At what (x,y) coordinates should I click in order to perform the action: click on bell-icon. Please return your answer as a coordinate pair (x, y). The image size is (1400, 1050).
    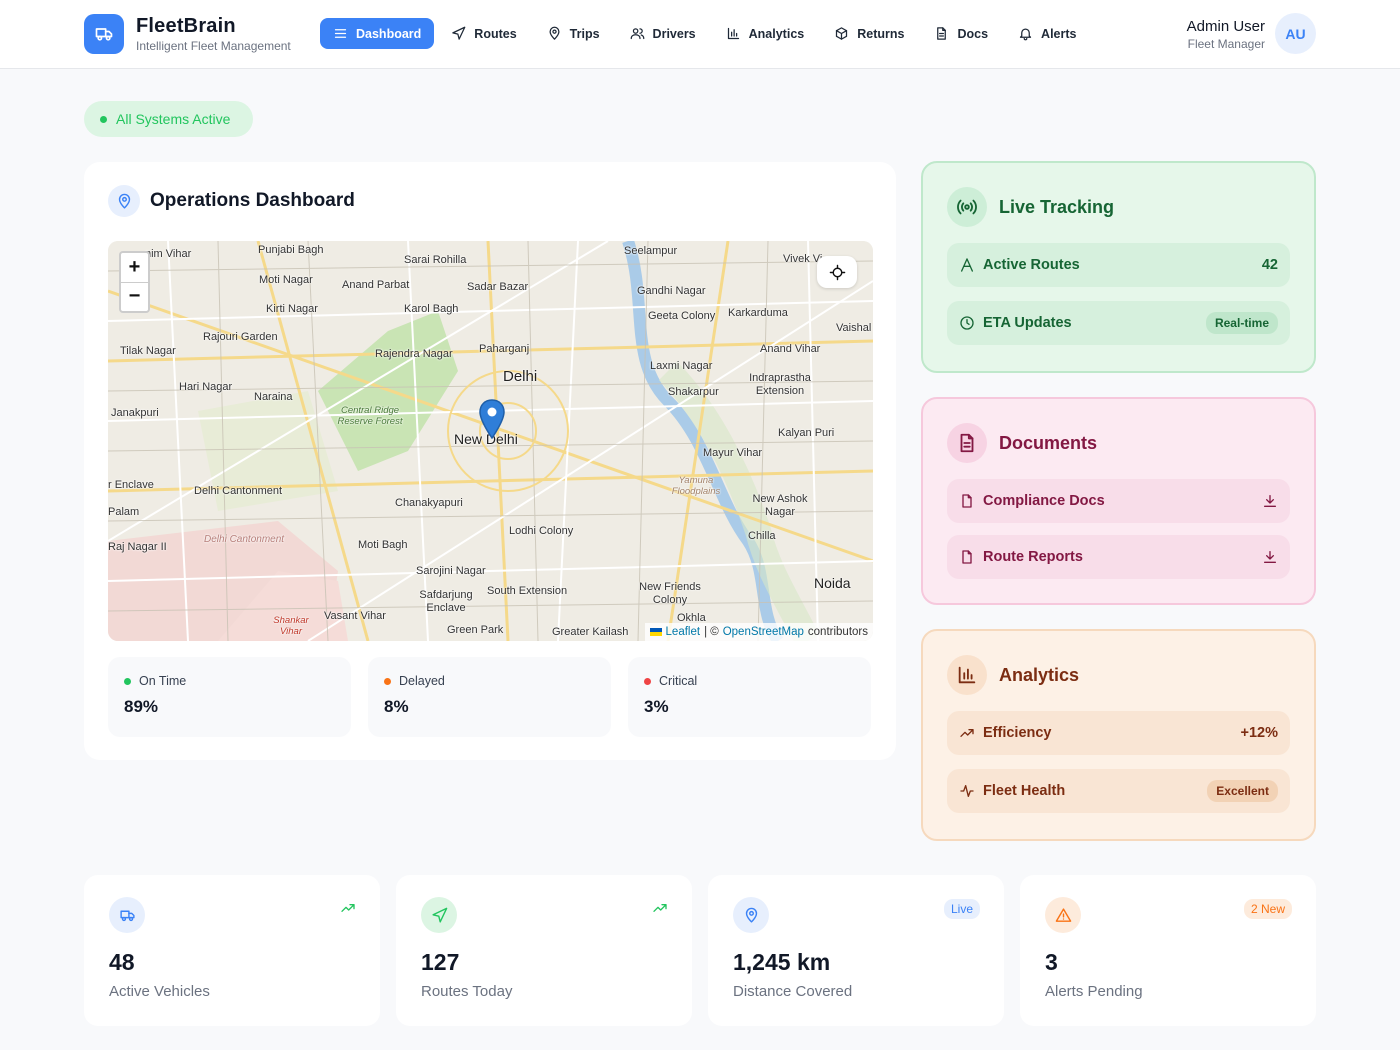
    Looking at the image, I should click on (1025, 34).